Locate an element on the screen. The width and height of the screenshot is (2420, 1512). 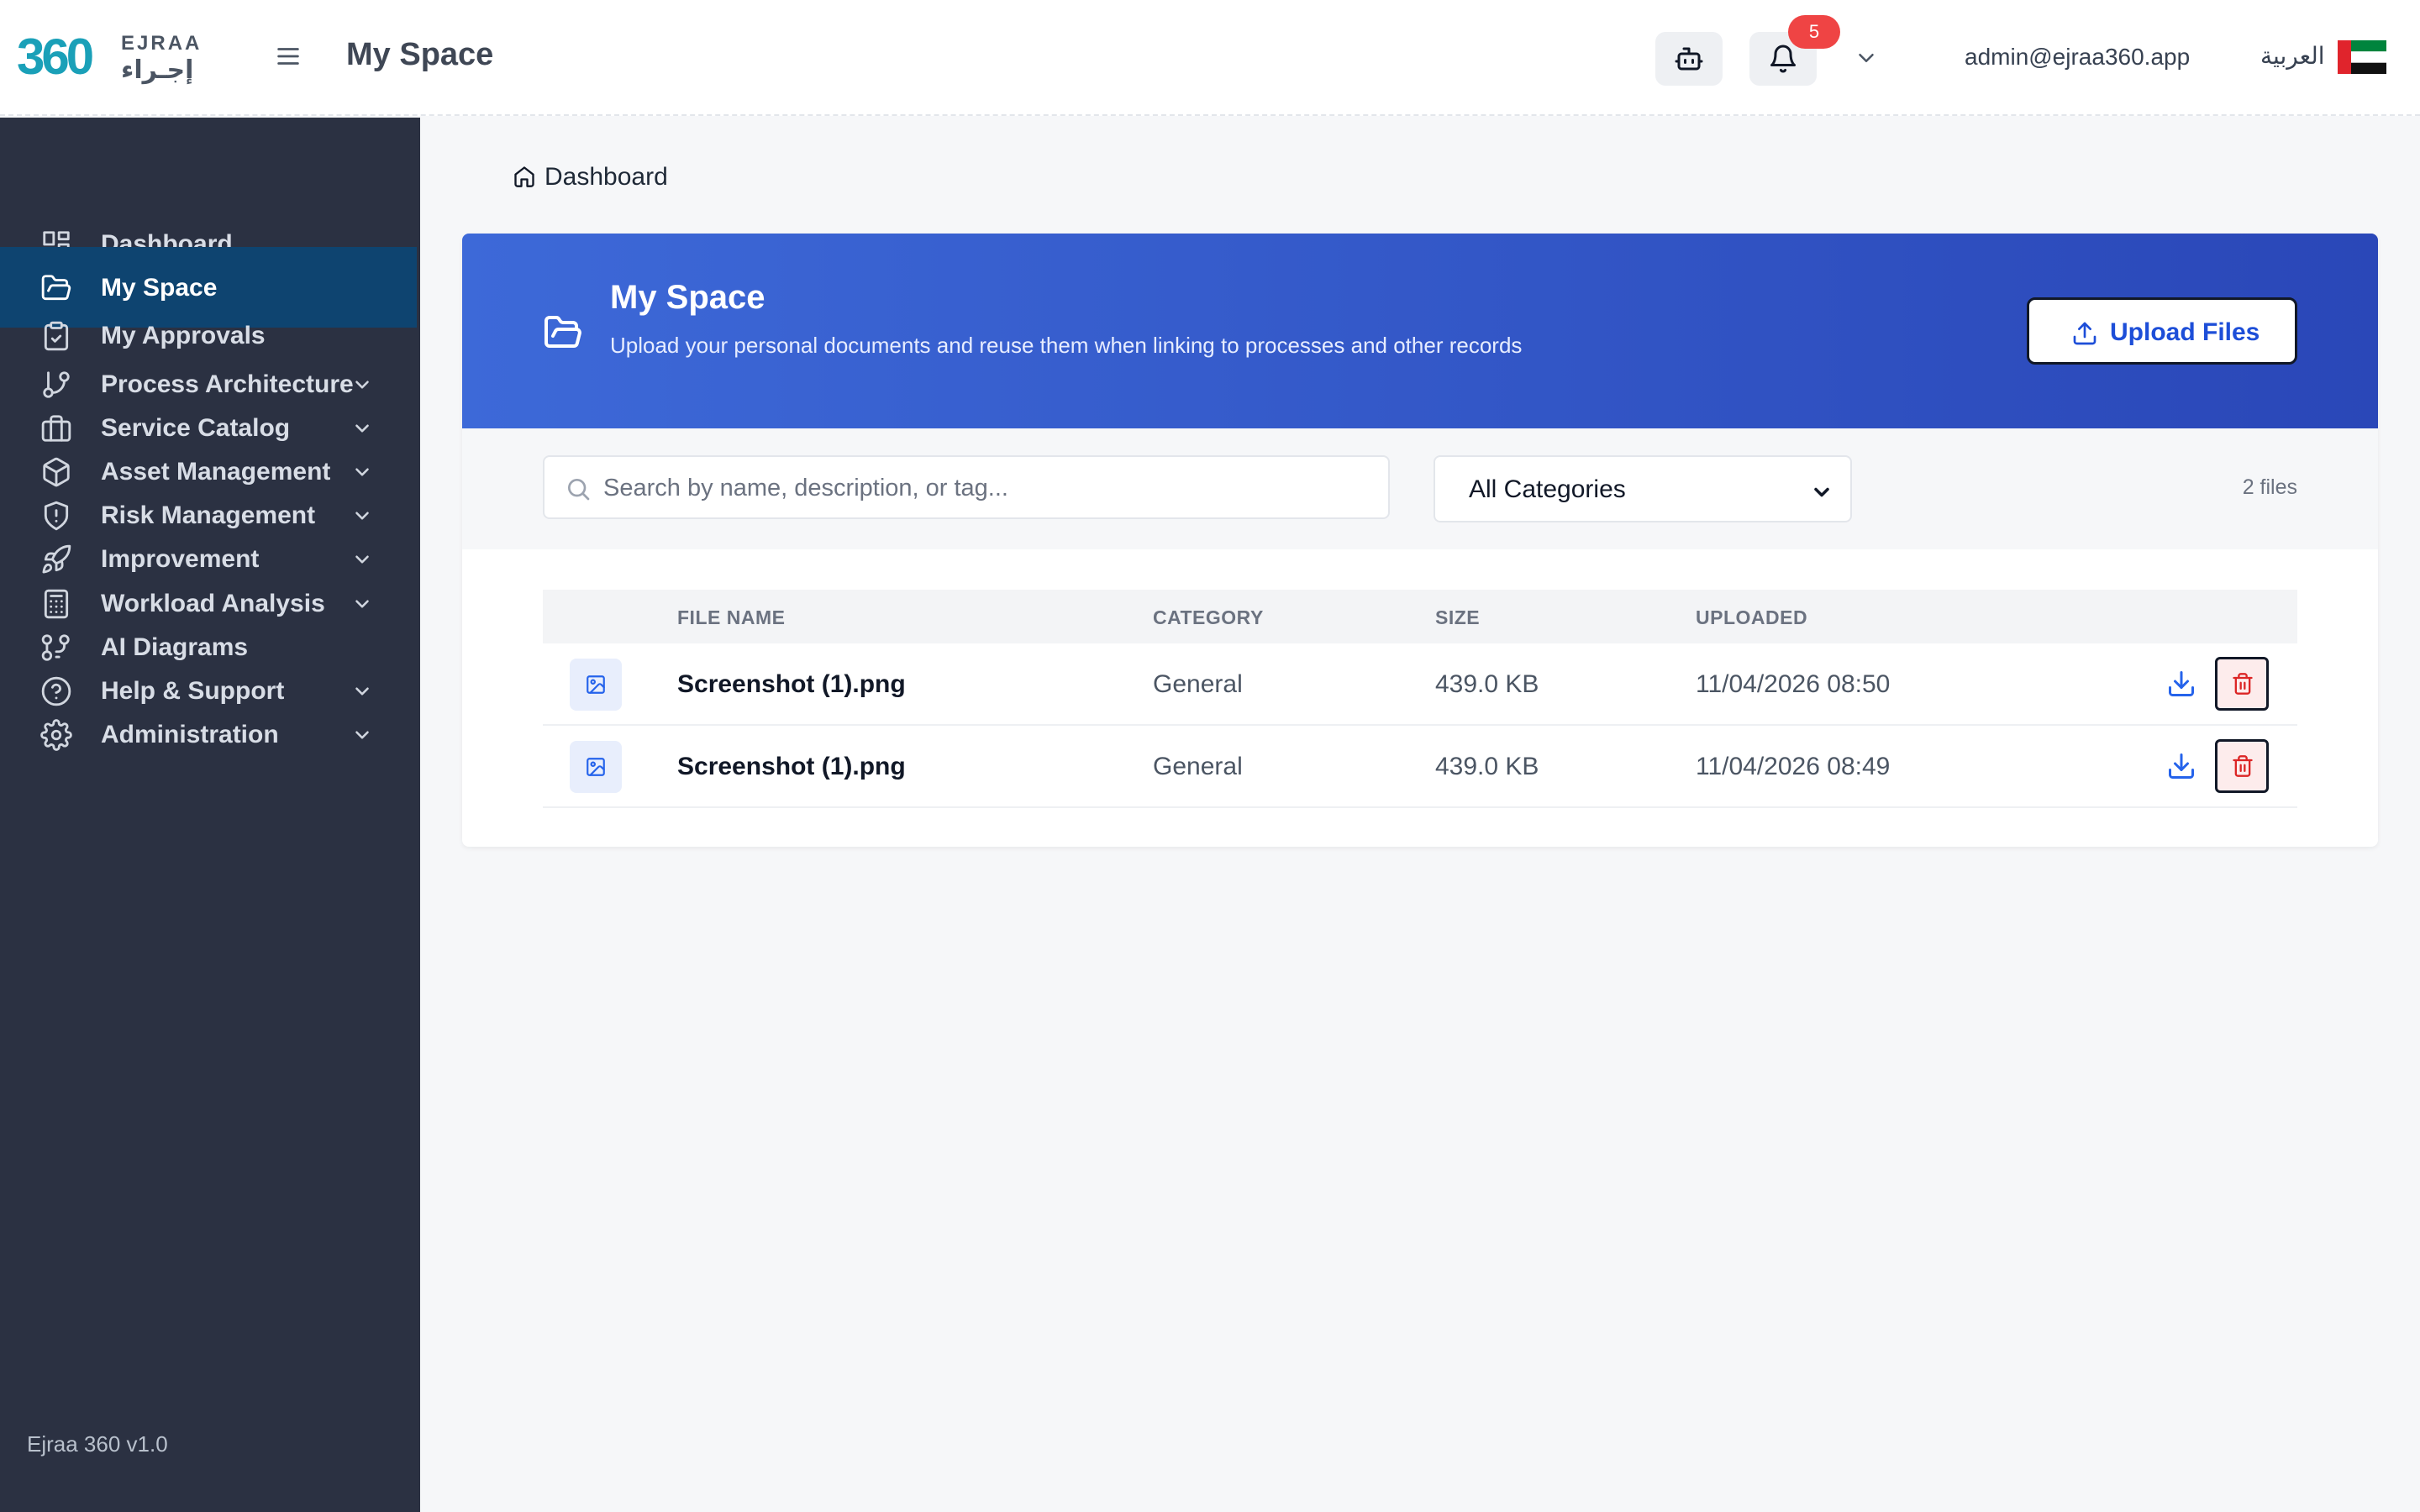
column-header-file-name: FILE NAME is located at coordinates (731, 617).